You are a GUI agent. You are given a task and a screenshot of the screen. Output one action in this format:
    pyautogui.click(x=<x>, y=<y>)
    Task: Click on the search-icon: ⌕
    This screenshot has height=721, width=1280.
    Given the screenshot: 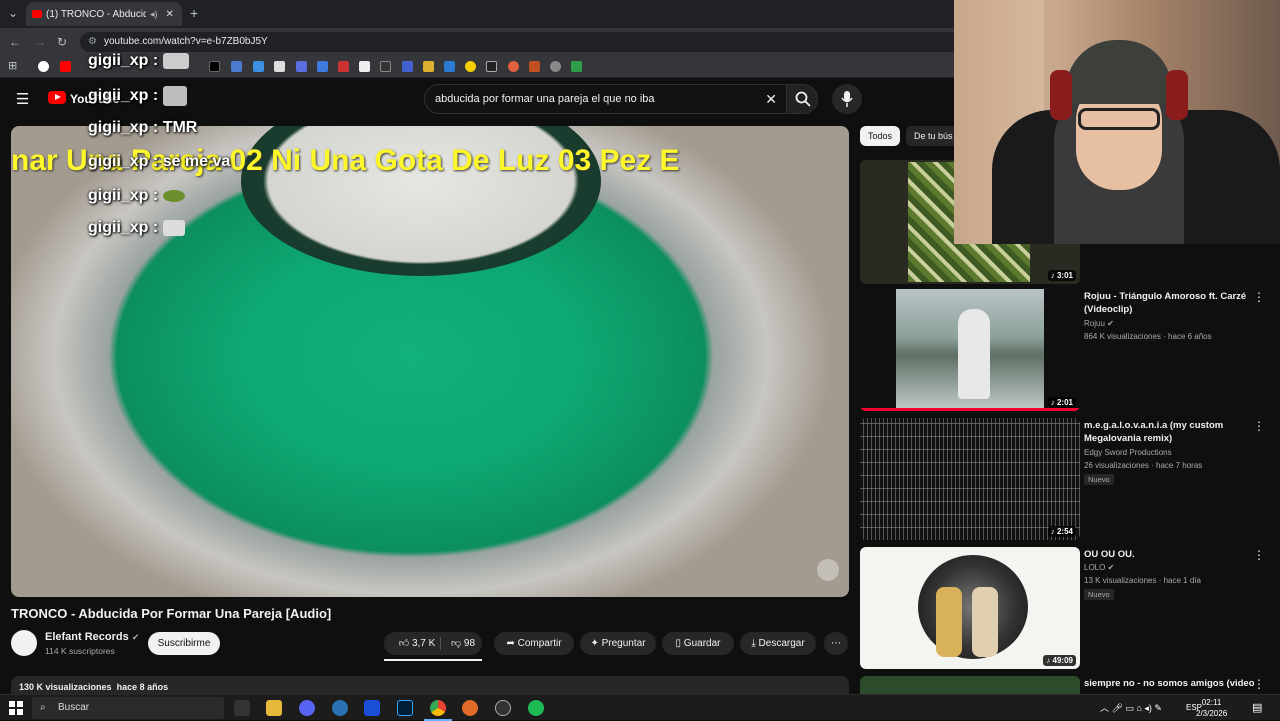 What is the action you would take?
    pyautogui.click(x=43, y=707)
    